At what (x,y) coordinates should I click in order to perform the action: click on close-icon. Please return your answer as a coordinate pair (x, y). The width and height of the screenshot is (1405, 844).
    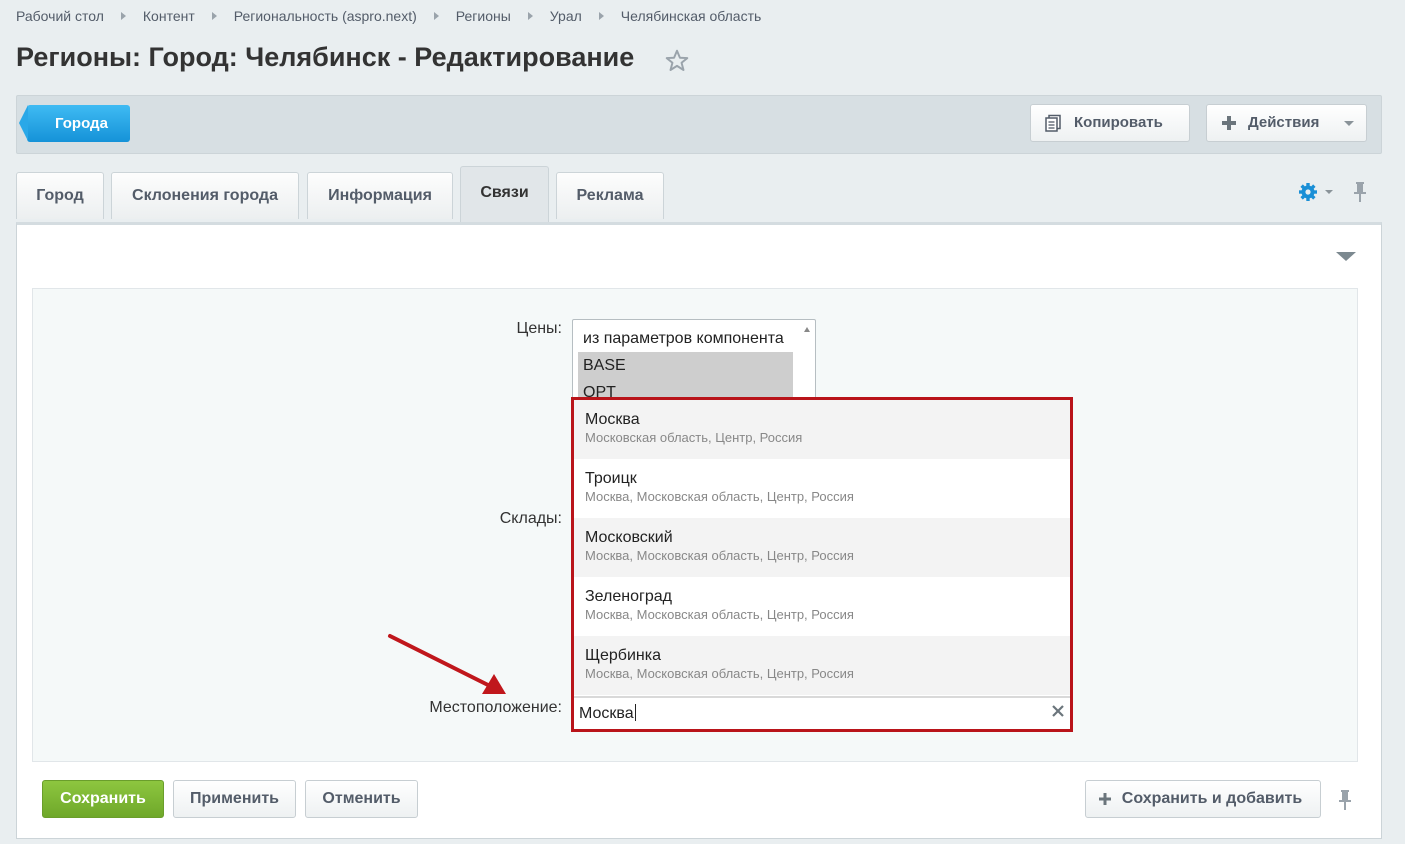
    Looking at the image, I should click on (1058, 711).